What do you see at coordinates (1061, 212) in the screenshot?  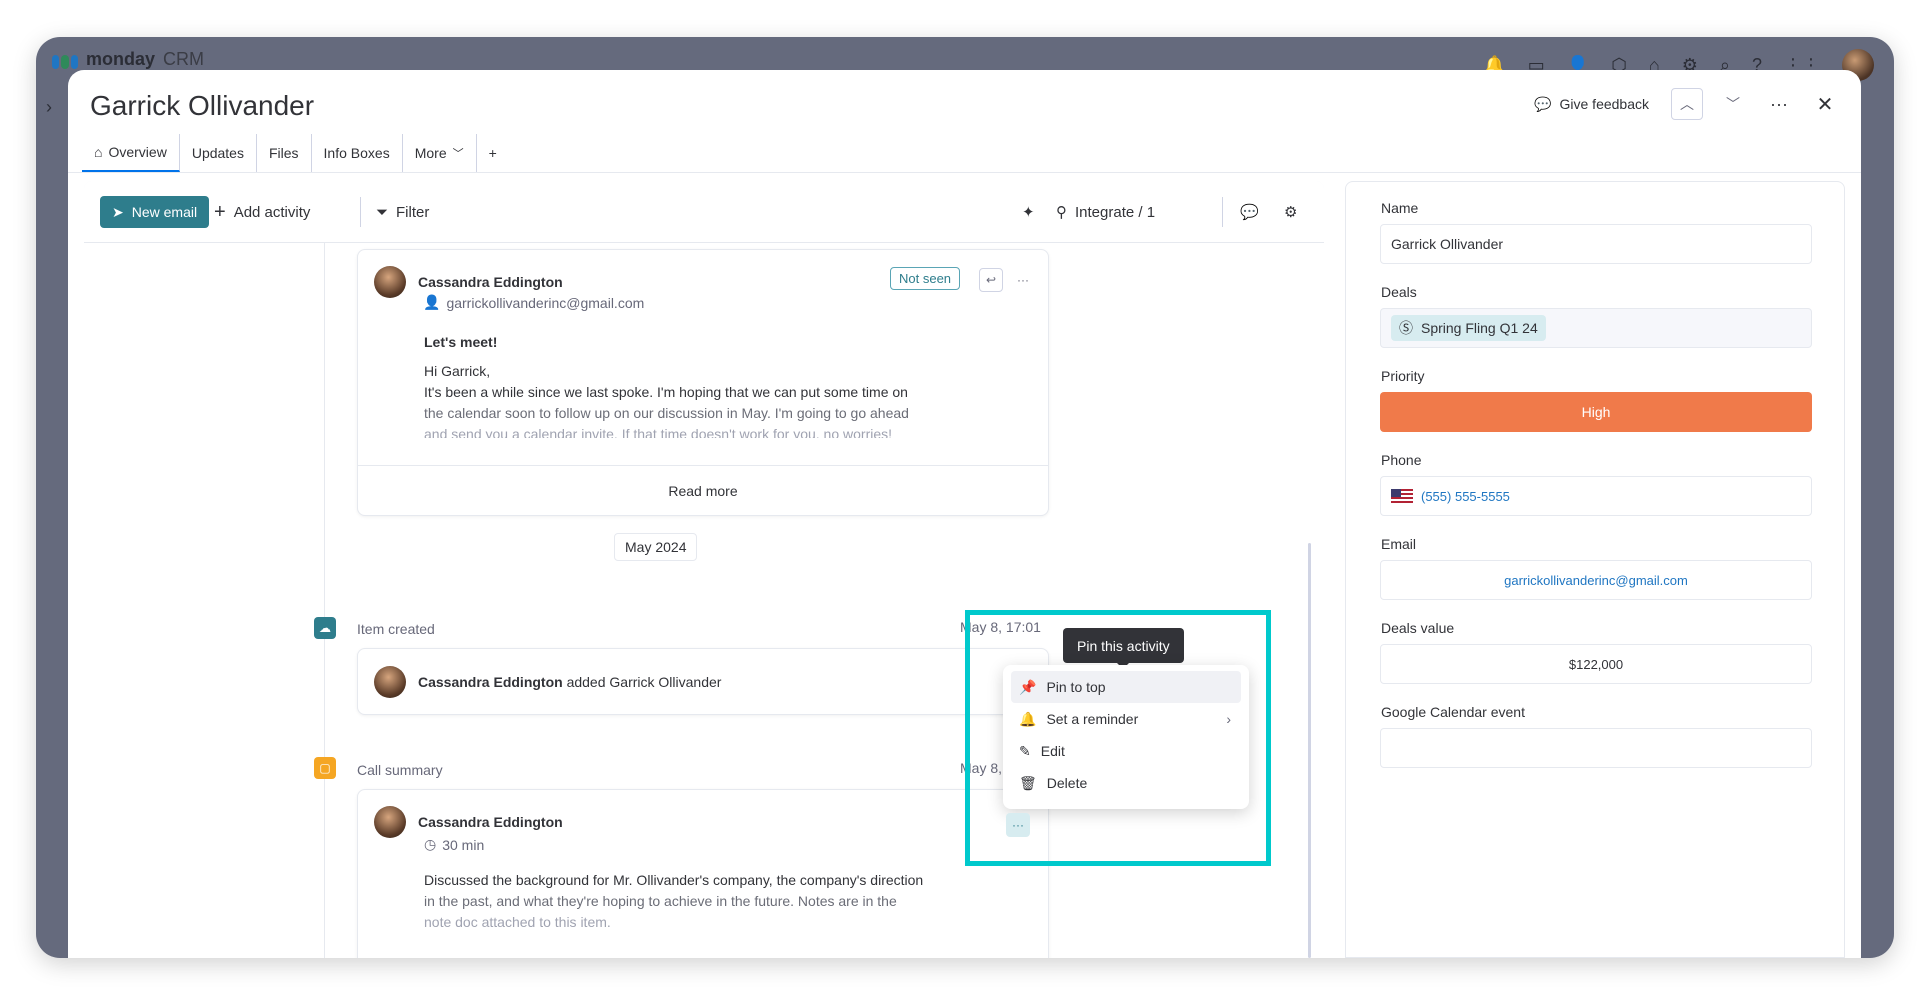 I see `plug-icon: ⚲` at bounding box center [1061, 212].